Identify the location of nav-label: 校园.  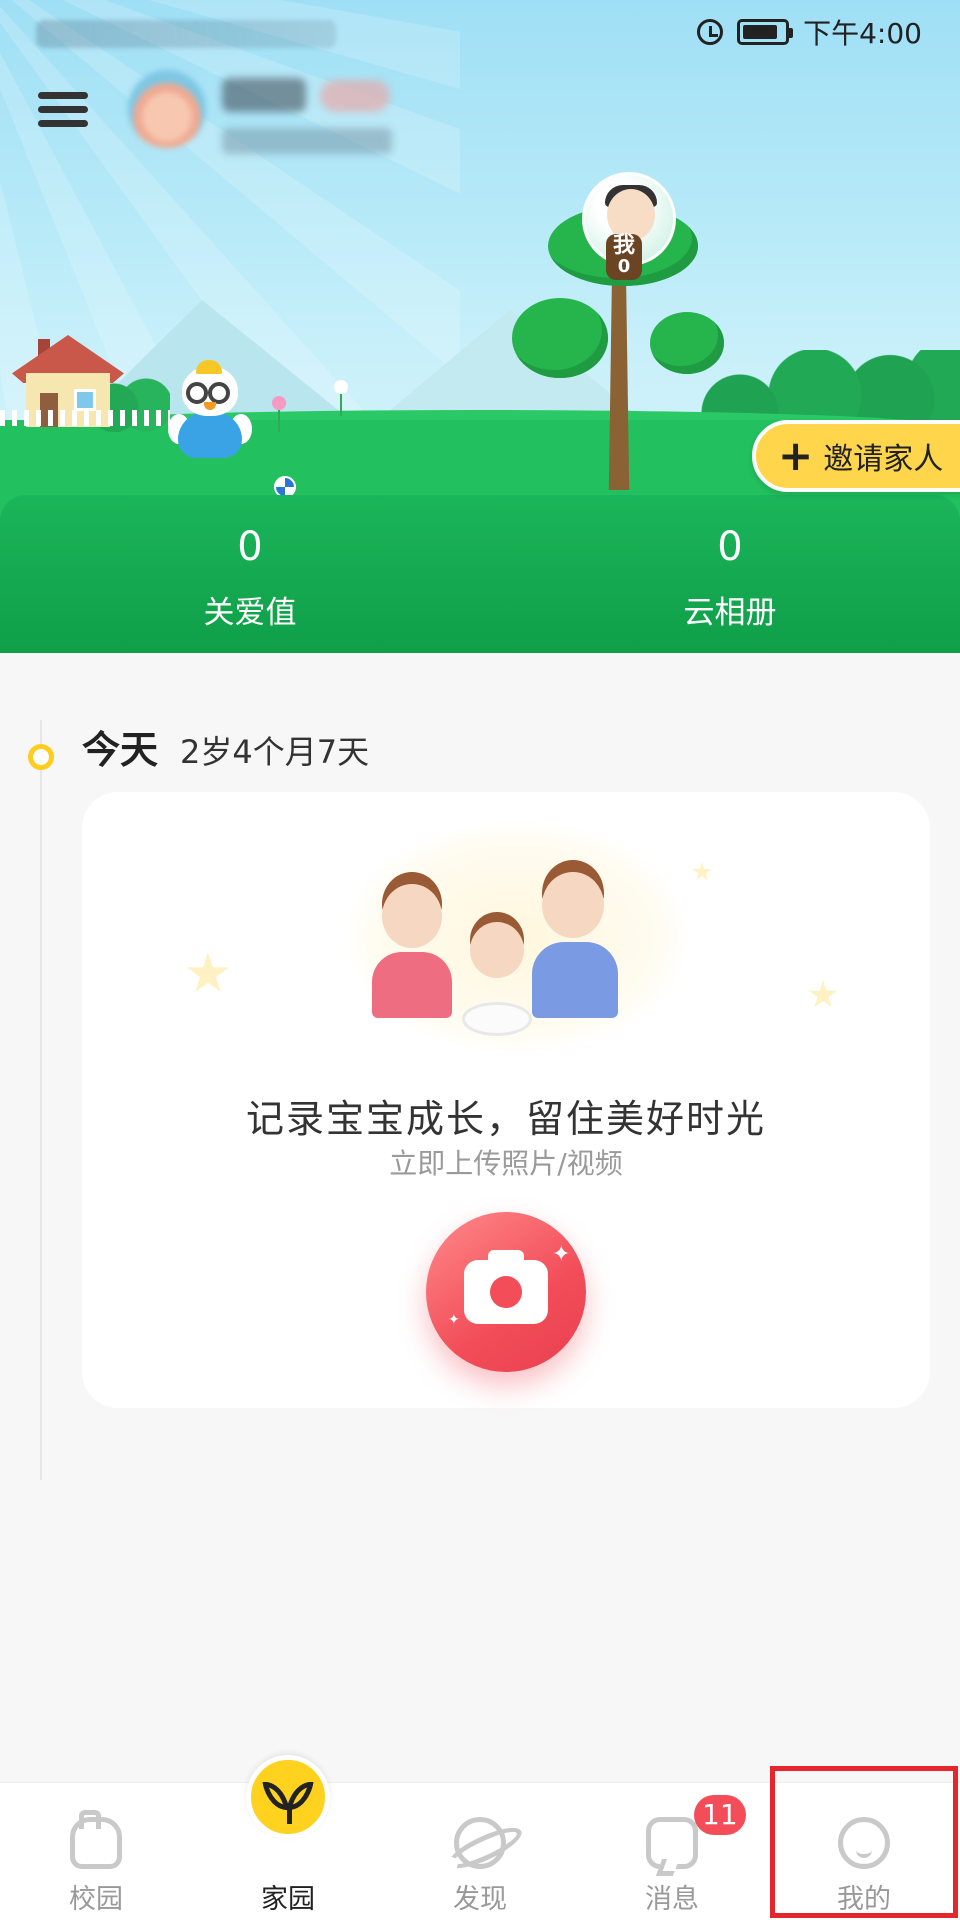
(96, 1899).